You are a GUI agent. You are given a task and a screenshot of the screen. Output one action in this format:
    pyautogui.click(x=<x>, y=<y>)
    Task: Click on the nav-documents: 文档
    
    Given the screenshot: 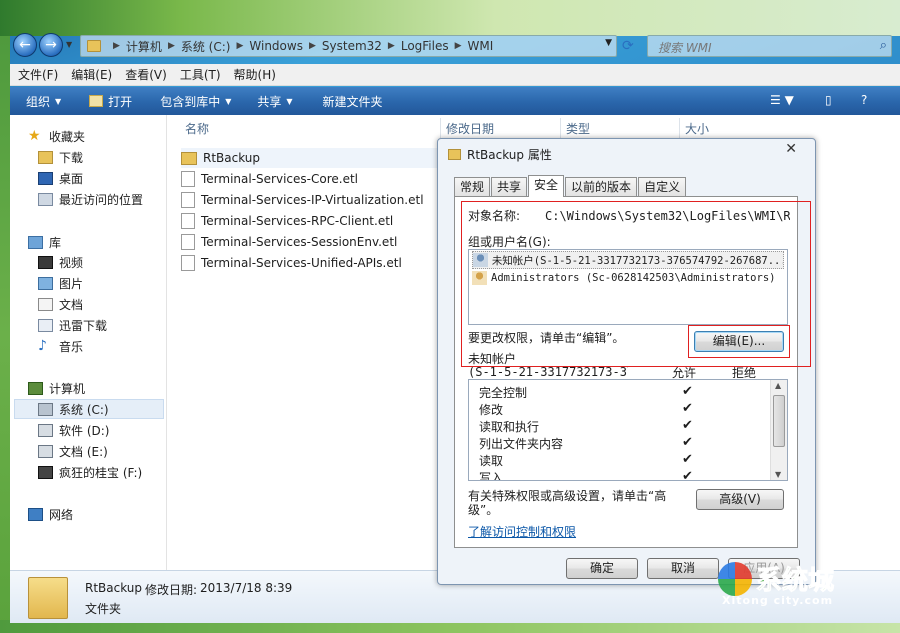 What is the action you would take?
    pyautogui.click(x=60, y=304)
    